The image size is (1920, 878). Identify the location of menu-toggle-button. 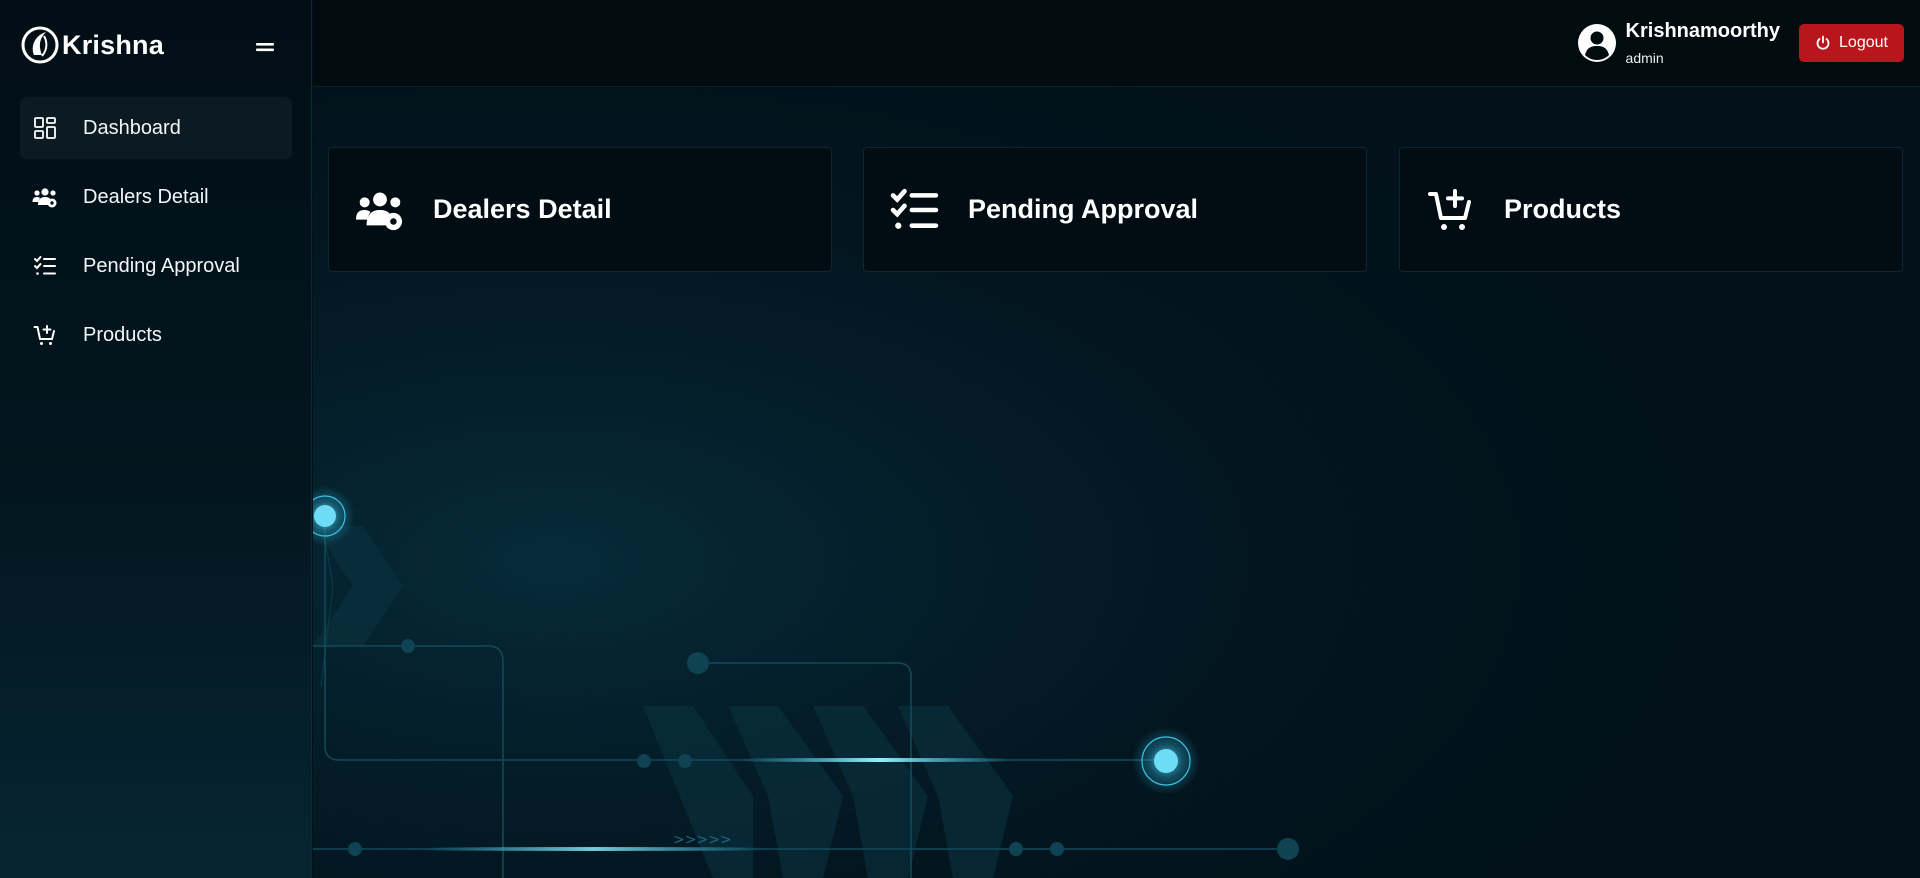
(265, 47).